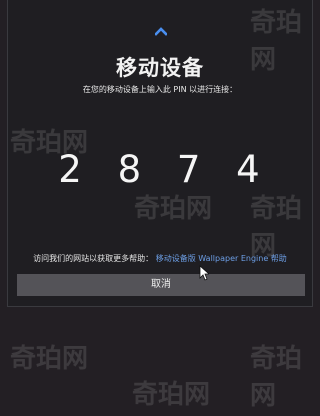 Image resolution: width=320 pixels, height=416 pixels. Describe the element at coordinates (165, 169) in the screenshot. I see `pin-code: 2 8 7 4` at that location.